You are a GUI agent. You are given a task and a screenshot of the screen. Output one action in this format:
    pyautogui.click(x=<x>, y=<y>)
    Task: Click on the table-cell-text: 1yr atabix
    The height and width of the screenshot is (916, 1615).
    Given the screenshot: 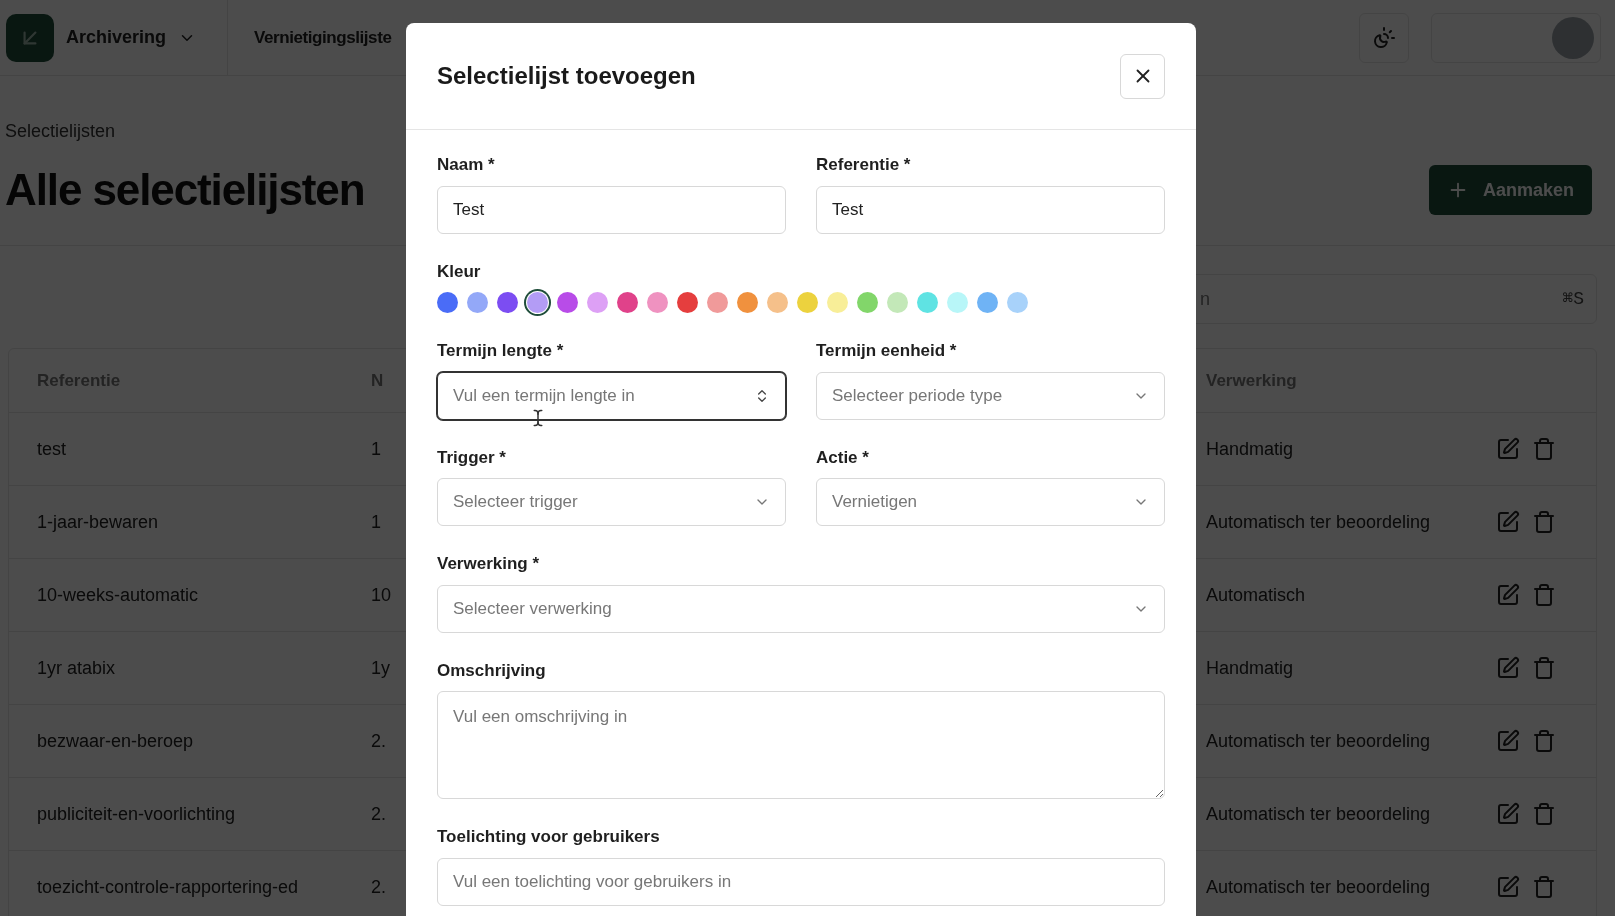 What is the action you would take?
    pyautogui.click(x=76, y=668)
    